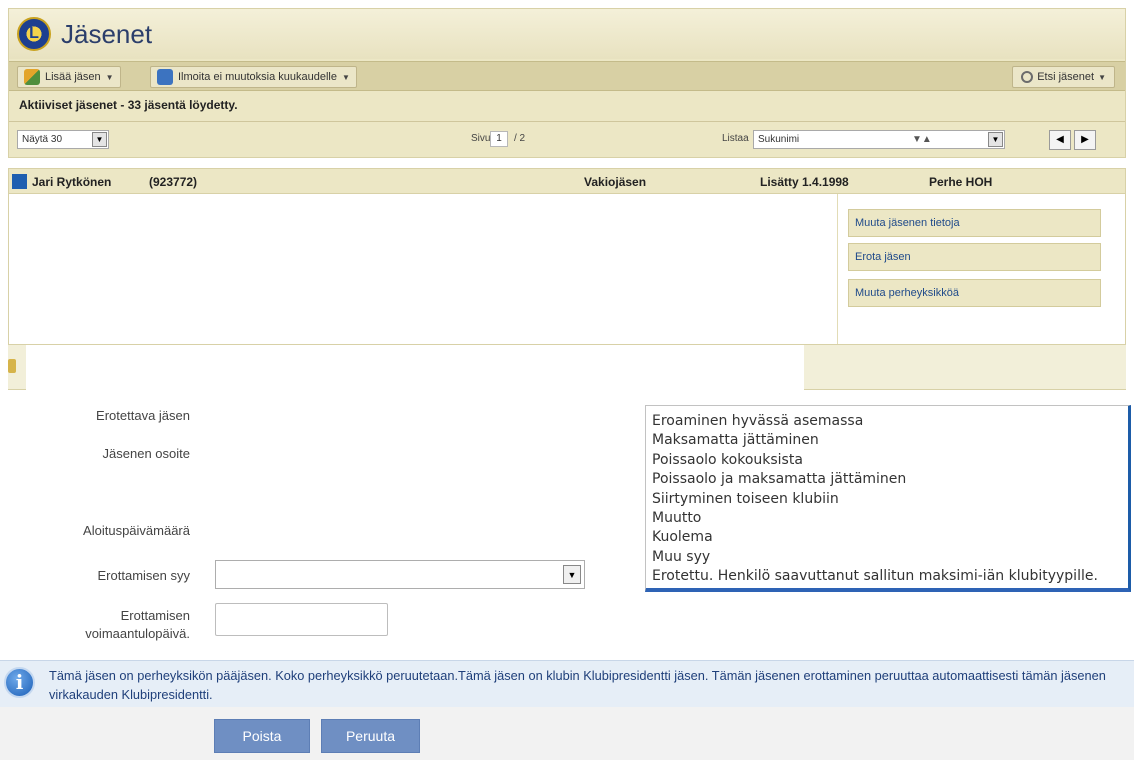  What do you see at coordinates (567, 733) in the screenshot?
I see `dialog-buttons: Poista Peruuta` at bounding box center [567, 733].